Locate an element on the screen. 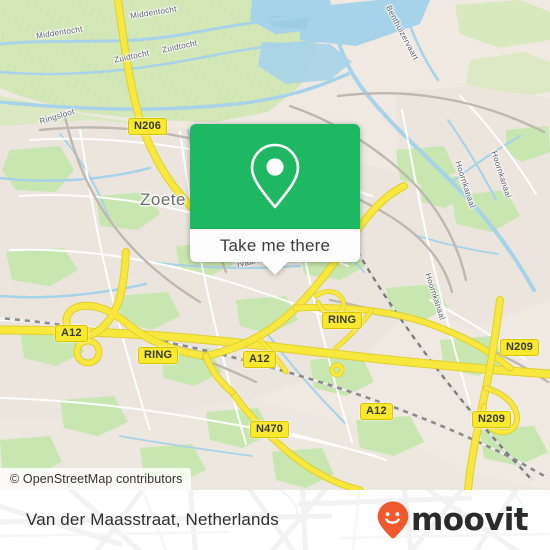 Image resolution: width=550 pixels, height=550 pixels. footer-bar: Van der Maasstraat, Netherlands moovit is located at coordinates (275, 520).